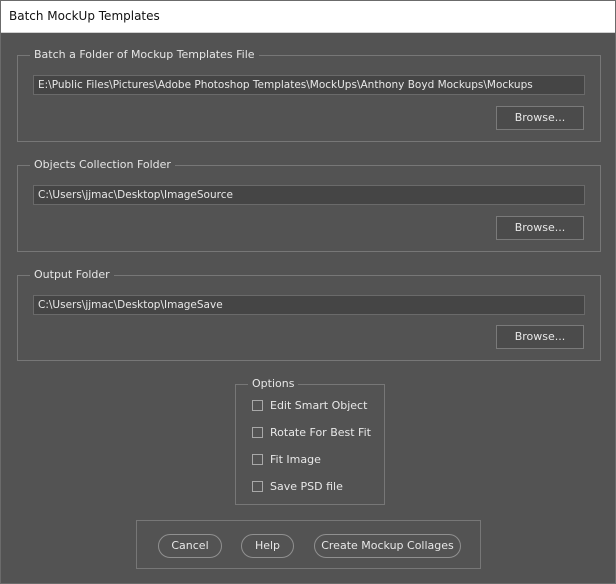 The width and height of the screenshot is (616, 584). I want to click on title-bar: Batch MockUp Templates, so click(308, 17).